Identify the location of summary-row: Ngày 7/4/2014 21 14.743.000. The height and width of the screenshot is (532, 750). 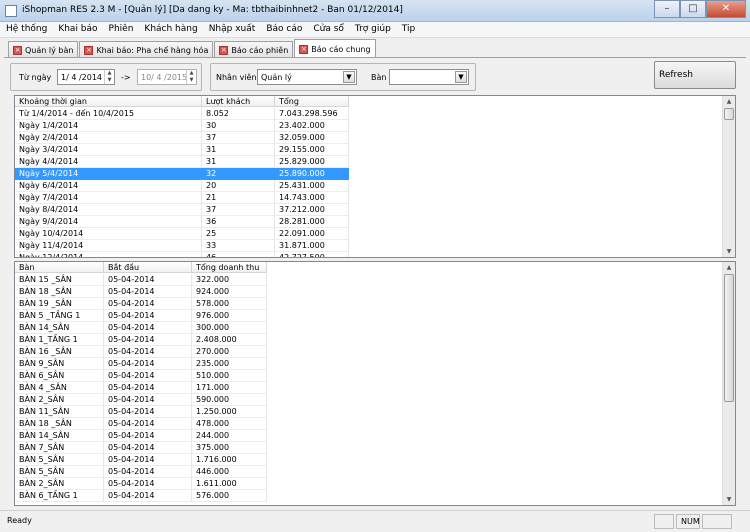
(182, 198).